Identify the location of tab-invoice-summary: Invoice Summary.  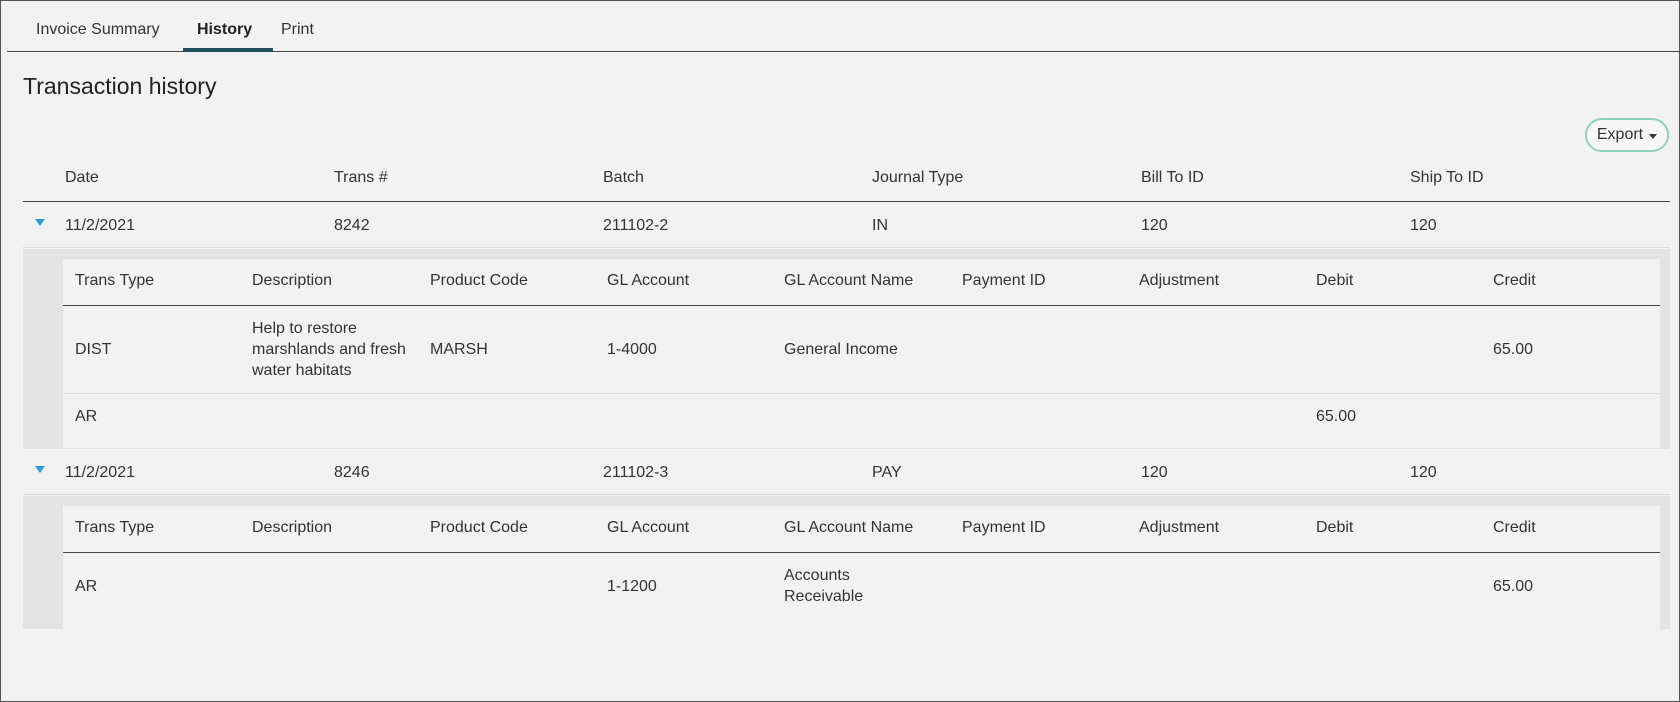
(98, 36).